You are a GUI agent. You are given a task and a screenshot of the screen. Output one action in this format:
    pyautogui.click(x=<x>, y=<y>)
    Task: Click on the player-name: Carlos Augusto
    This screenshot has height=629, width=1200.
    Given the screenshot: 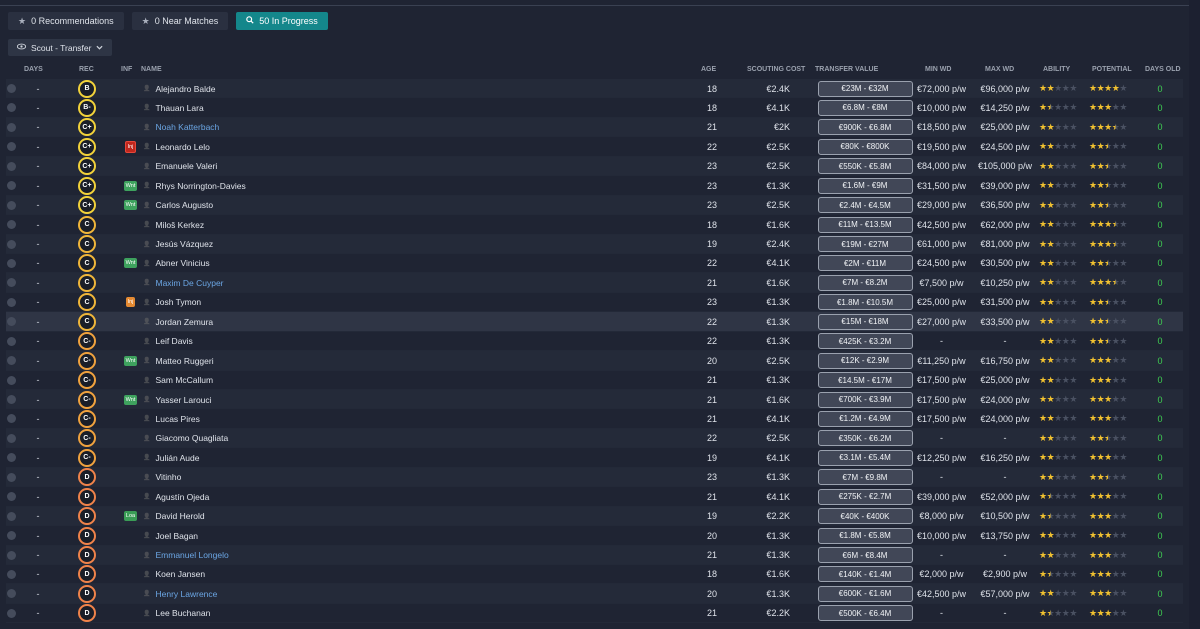 What is the action you would take?
    pyautogui.click(x=184, y=205)
    